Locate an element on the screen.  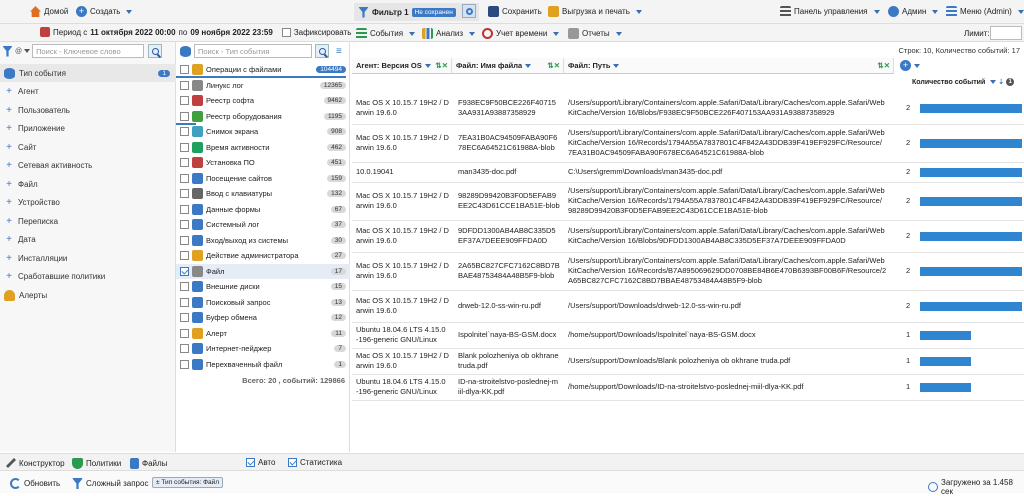
event-type-item: Время активности 462 is located at coordinates (263, 148).